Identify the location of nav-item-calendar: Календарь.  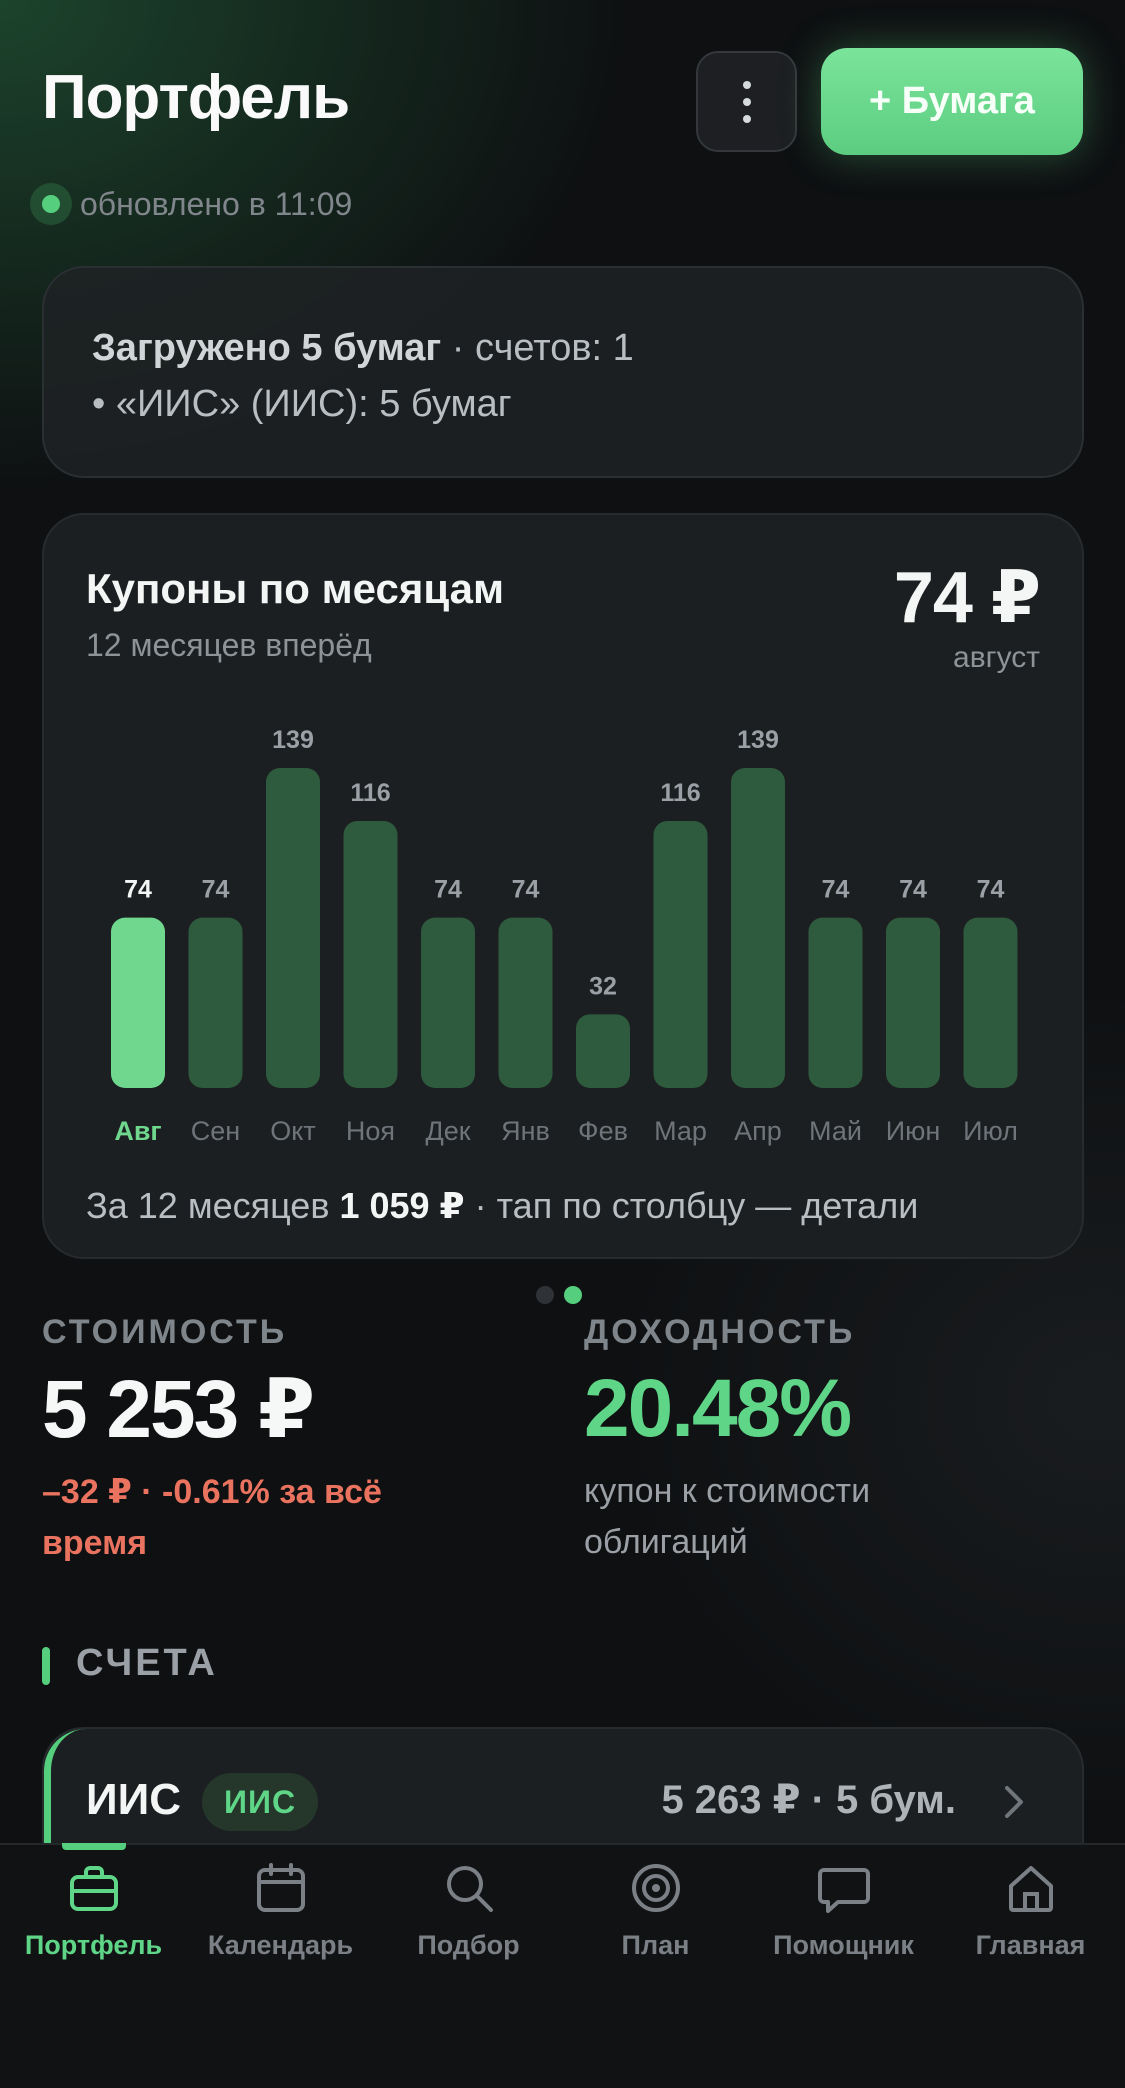
(280, 1910).